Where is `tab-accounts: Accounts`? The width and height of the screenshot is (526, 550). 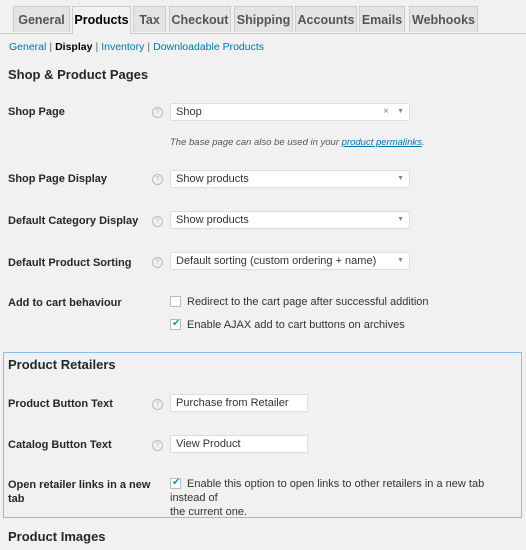 tab-accounts: Accounts is located at coordinates (326, 19).